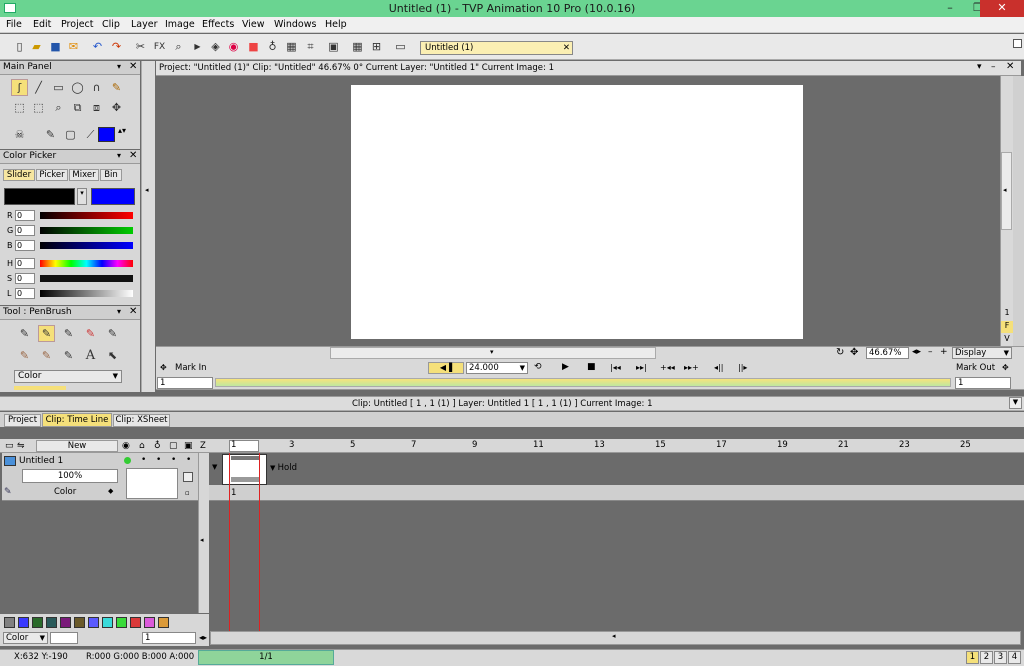 The image size is (1024, 666). I want to click on close-button: ✕, so click(1002, 8).